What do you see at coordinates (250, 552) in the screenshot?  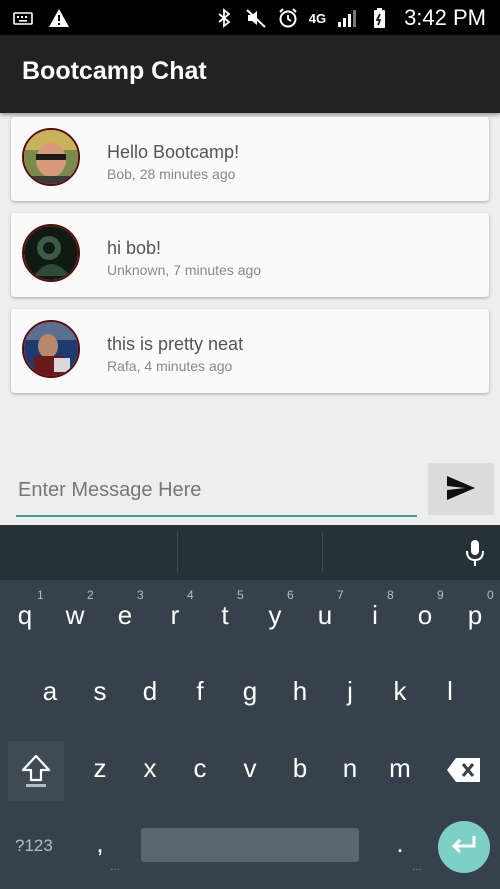 I see `suggestion-bar` at bounding box center [250, 552].